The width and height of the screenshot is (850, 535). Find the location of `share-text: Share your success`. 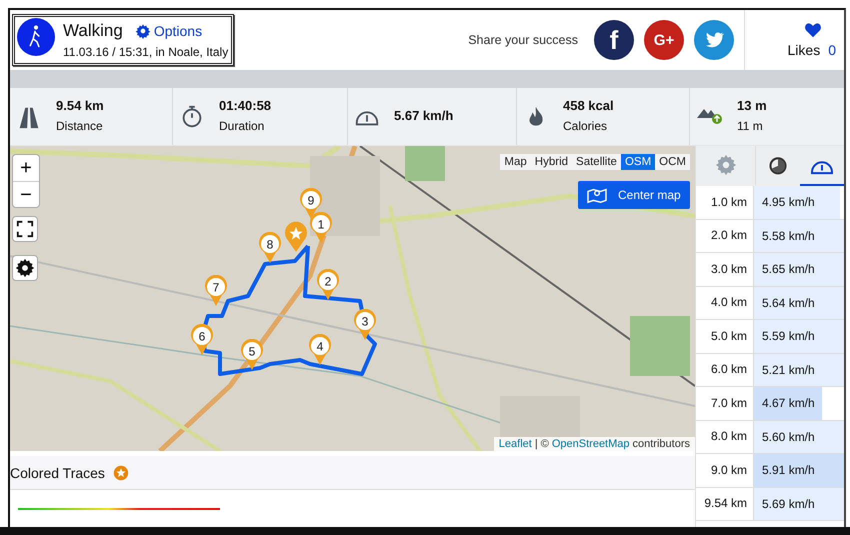

share-text: Share your success is located at coordinates (523, 40).